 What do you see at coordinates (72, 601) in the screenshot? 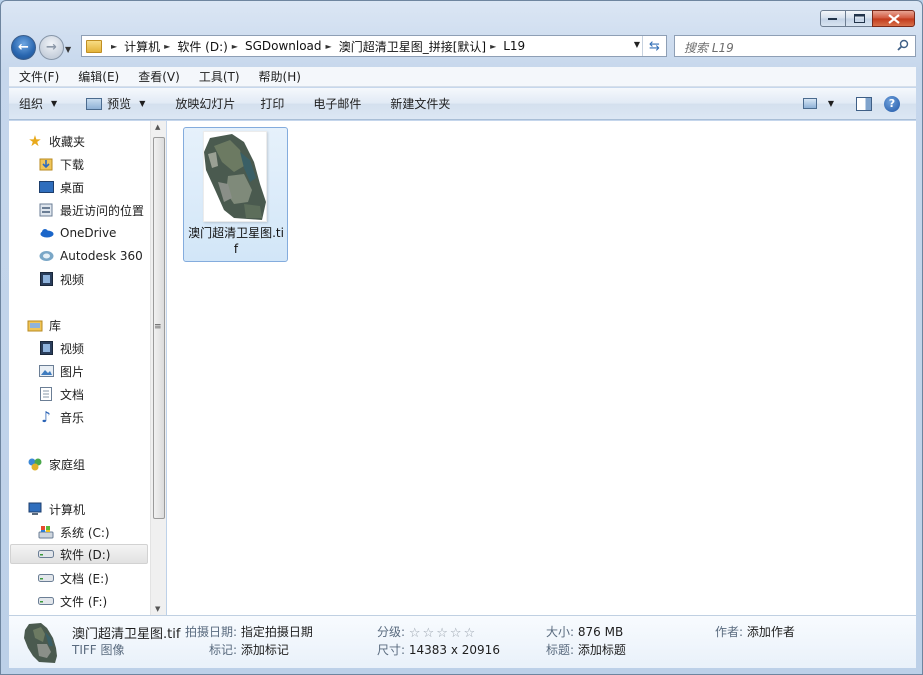
I see `sidebar-item-drive-f: 文件 (F:)` at bounding box center [72, 601].